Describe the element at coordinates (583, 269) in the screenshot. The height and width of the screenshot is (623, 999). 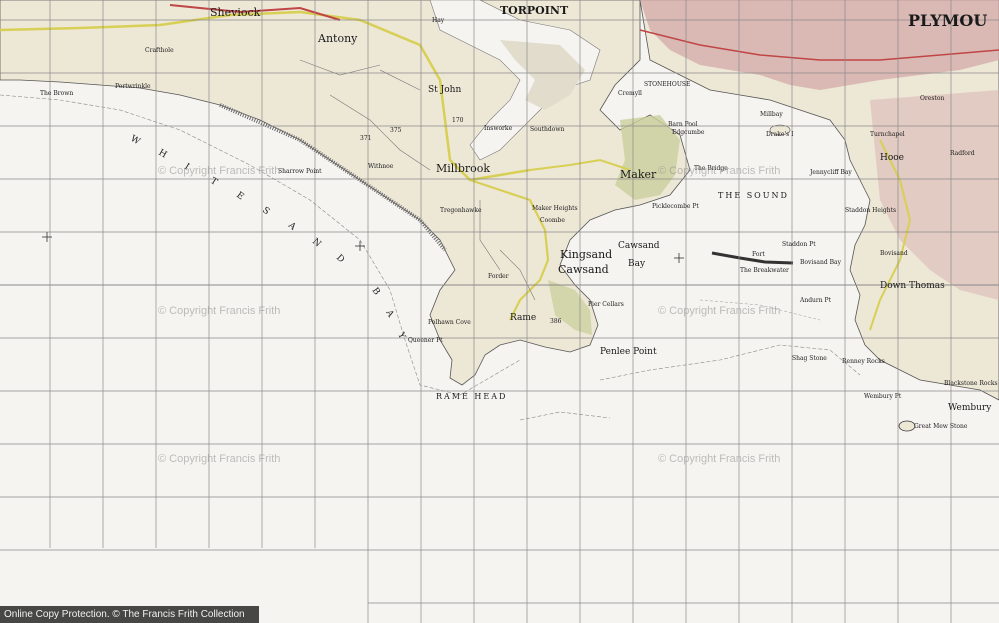
I see `label-cawsand: Cawsand` at that location.